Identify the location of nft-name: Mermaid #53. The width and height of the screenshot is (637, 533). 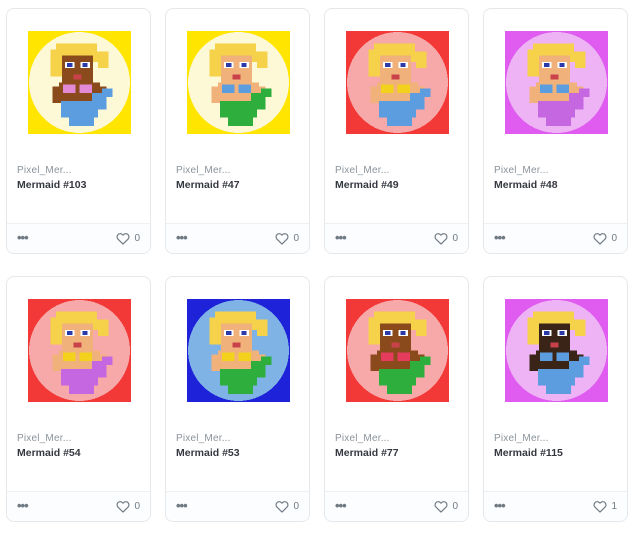
(231, 453).